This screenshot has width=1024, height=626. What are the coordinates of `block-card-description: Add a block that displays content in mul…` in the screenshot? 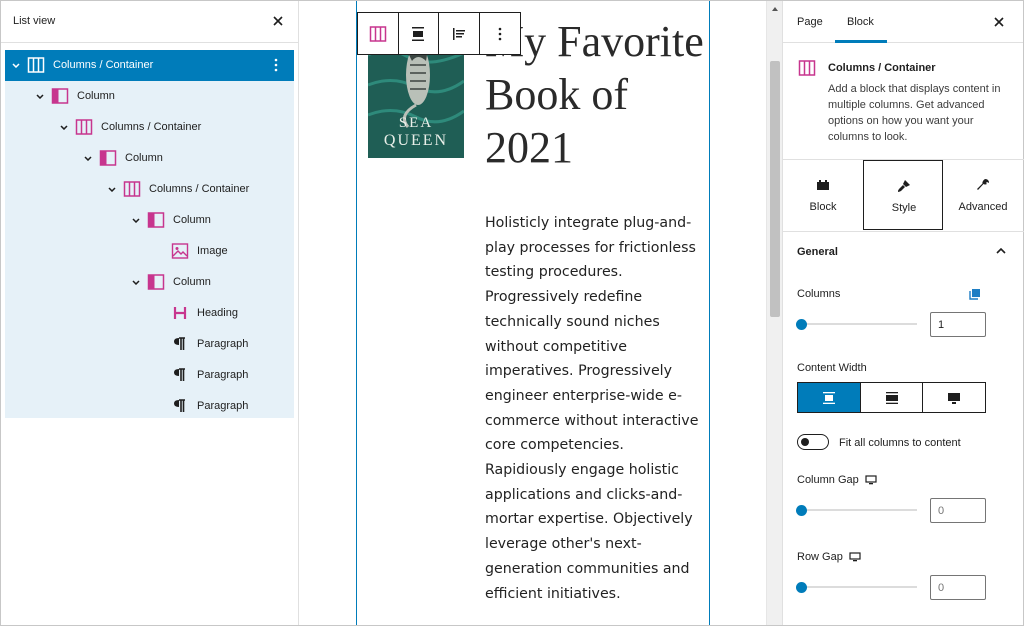 It's located at (914, 113).